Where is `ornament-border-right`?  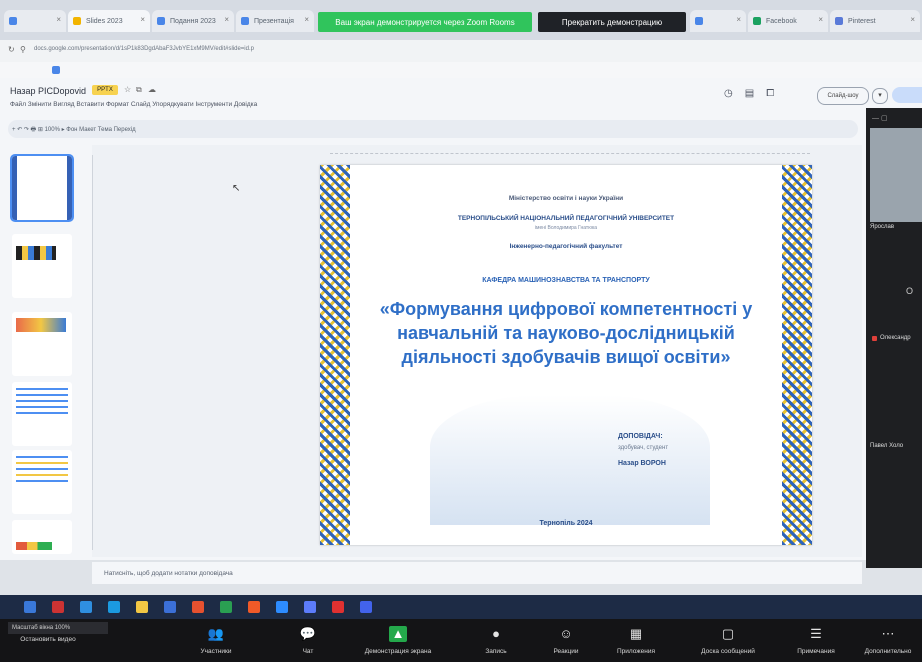
ornament-border-right is located at coordinates (797, 355).